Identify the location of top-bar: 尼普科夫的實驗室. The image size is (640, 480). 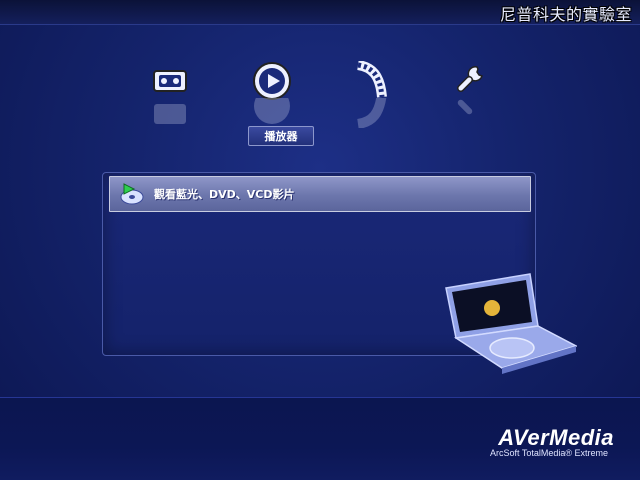
(320, 12).